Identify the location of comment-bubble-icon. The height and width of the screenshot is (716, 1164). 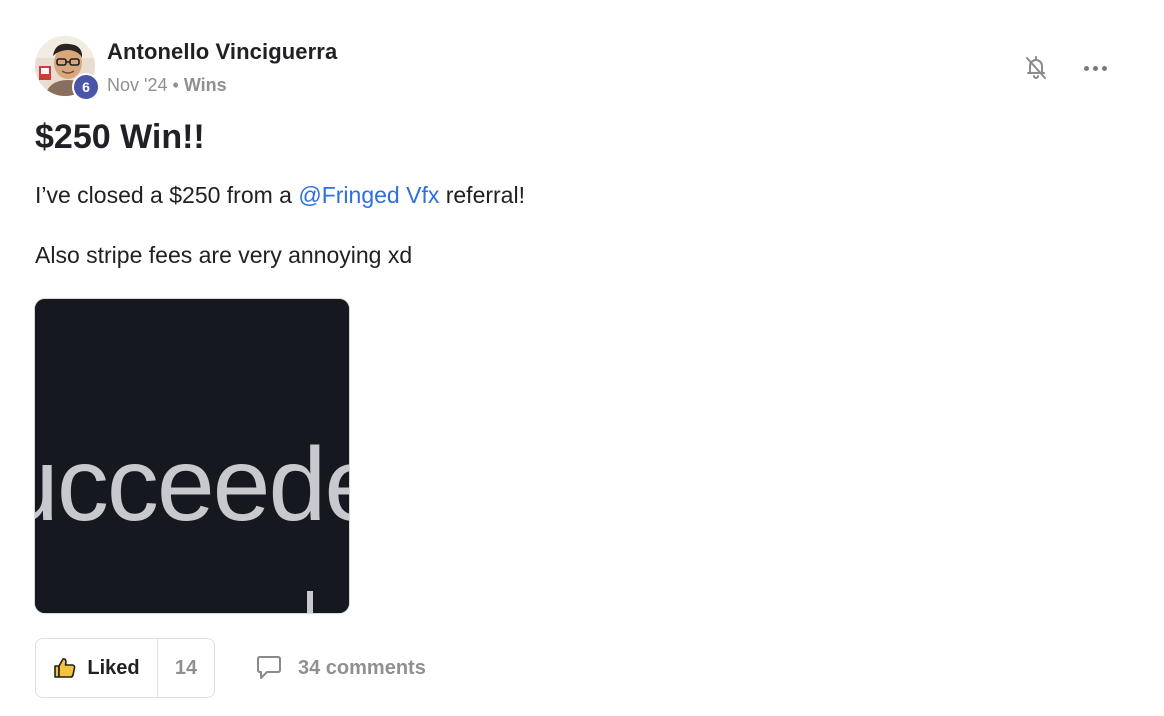
(269, 667).